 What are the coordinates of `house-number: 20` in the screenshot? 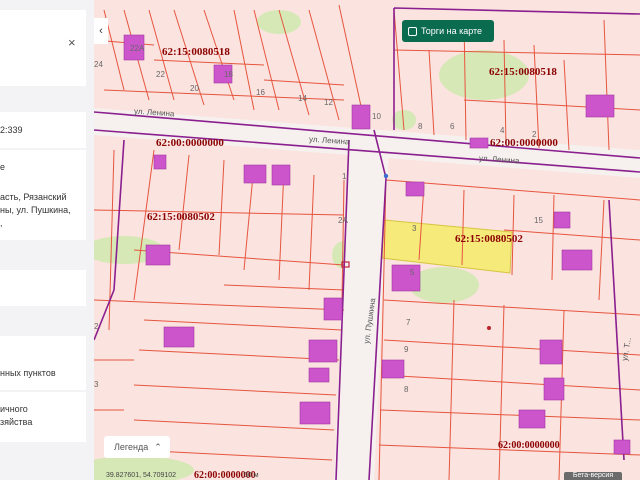 It's located at (194, 88).